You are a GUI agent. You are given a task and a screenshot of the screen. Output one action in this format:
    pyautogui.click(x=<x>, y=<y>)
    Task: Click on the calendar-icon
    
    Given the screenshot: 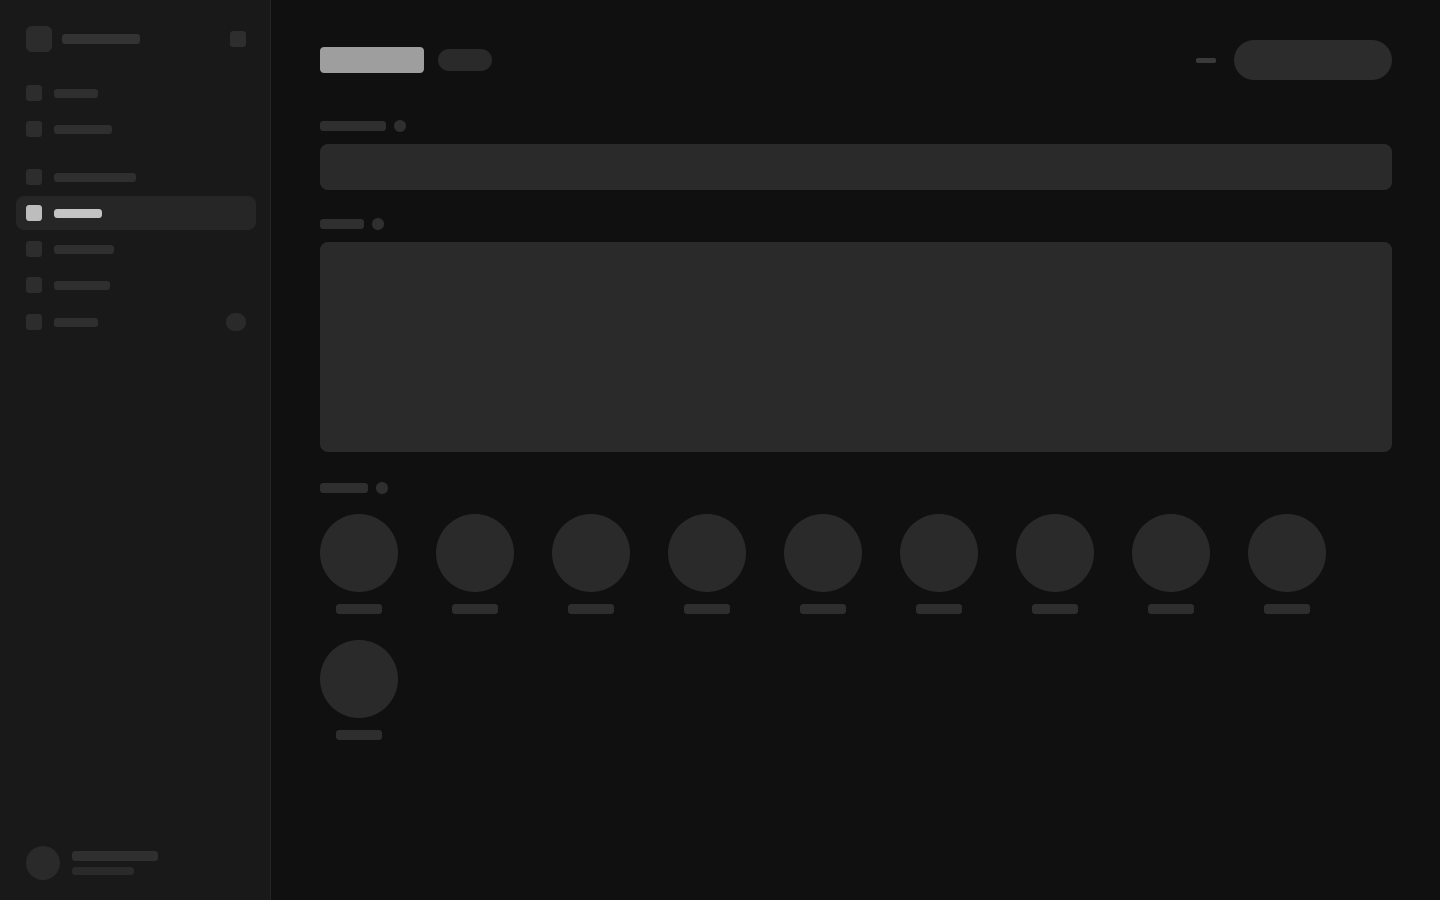 What is the action you would take?
    pyautogui.click(x=34, y=249)
    